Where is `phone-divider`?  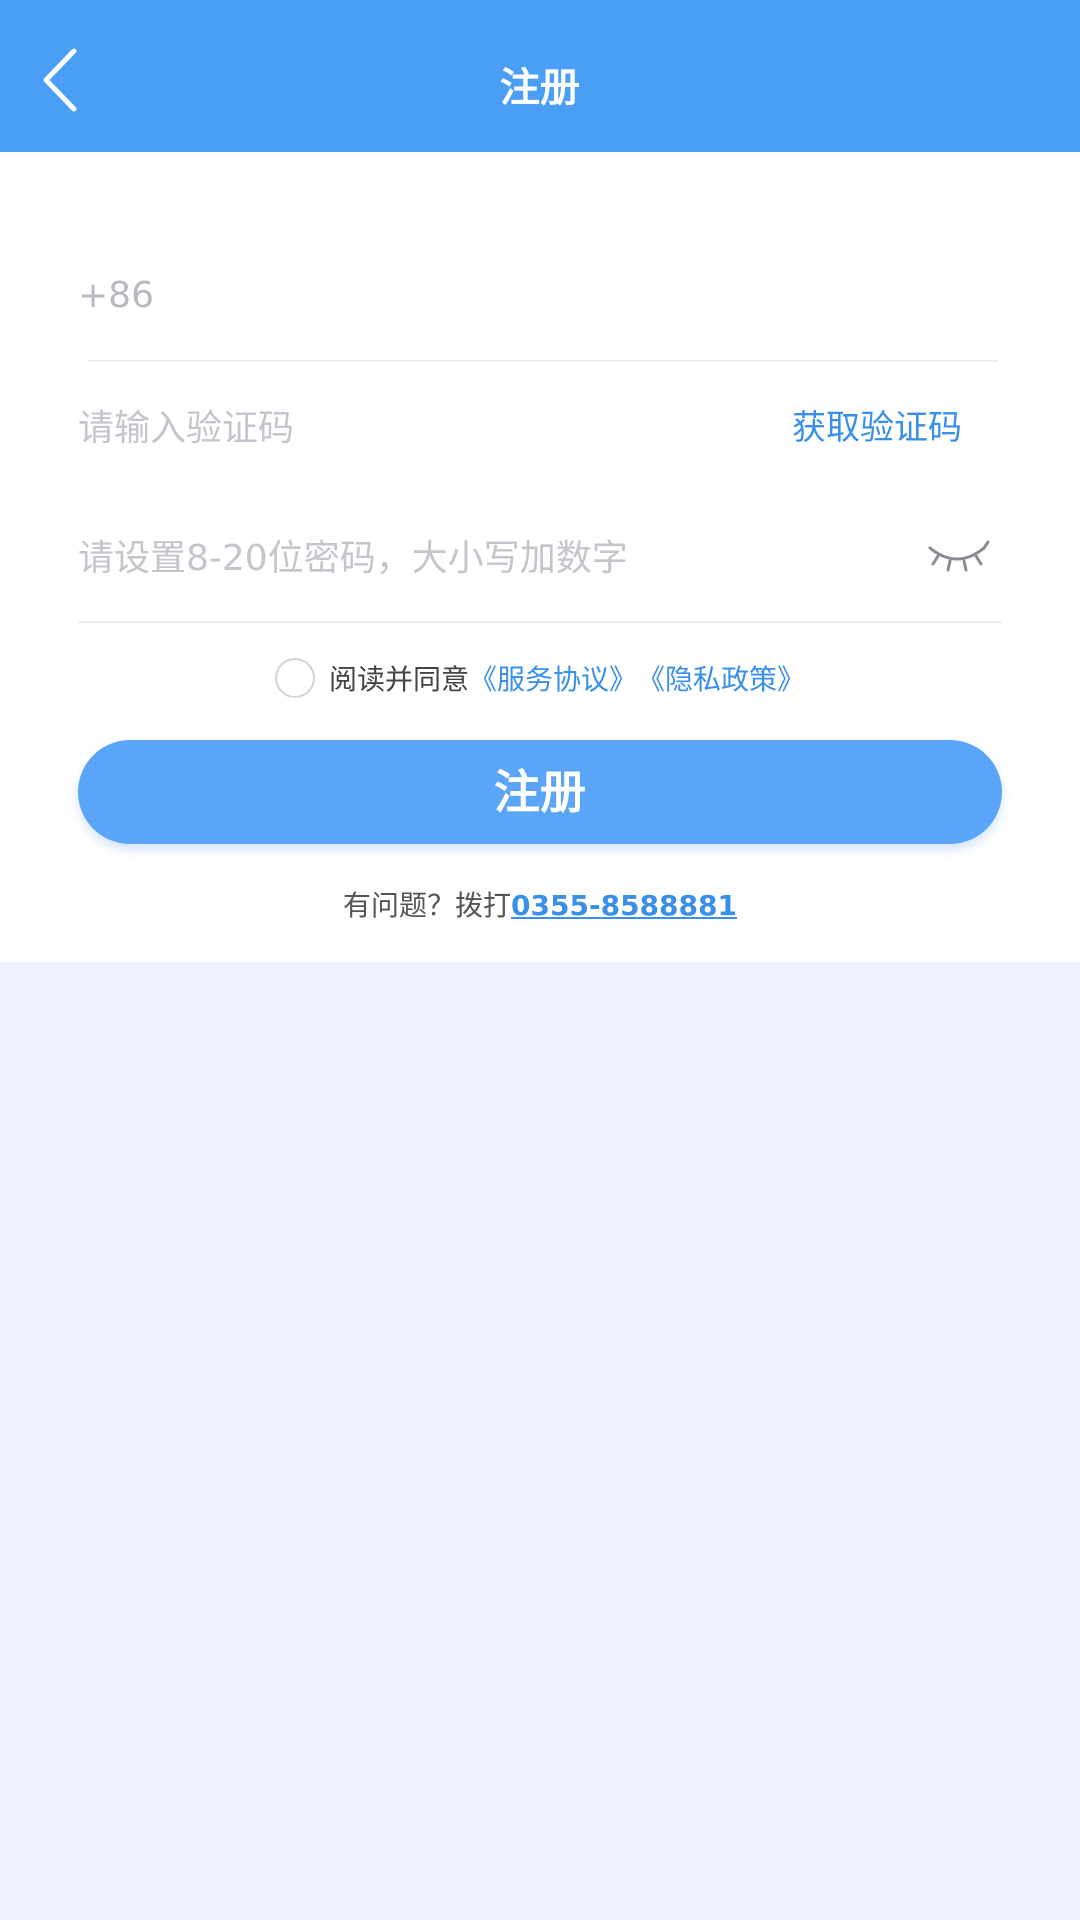
phone-divider is located at coordinates (543, 361).